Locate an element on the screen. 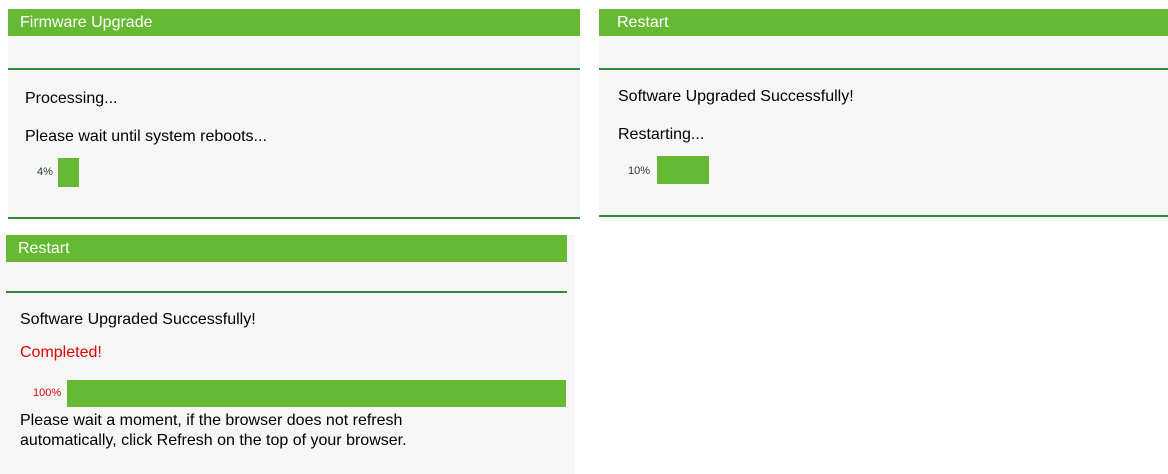 This screenshot has width=1168, height=474. progress-percent: 10% is located at coordinates (639, 171).